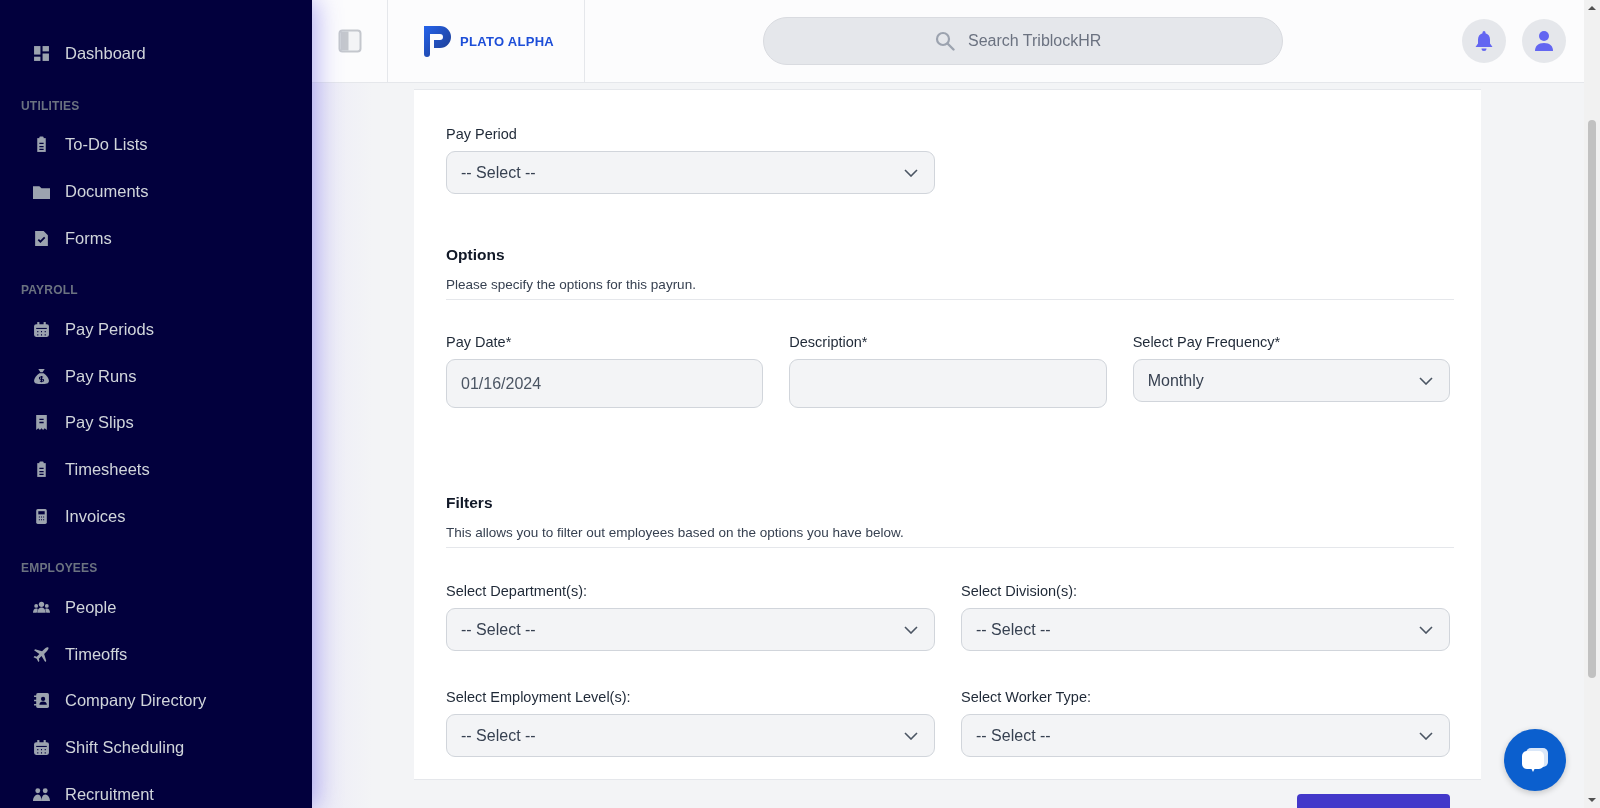 The width and height of the screenshot is (1600, 808). What do you see at coordinates (156, 789) in the screenshot?
I see `sidebar-item: Recruitment` at bounding box center [156, 789].